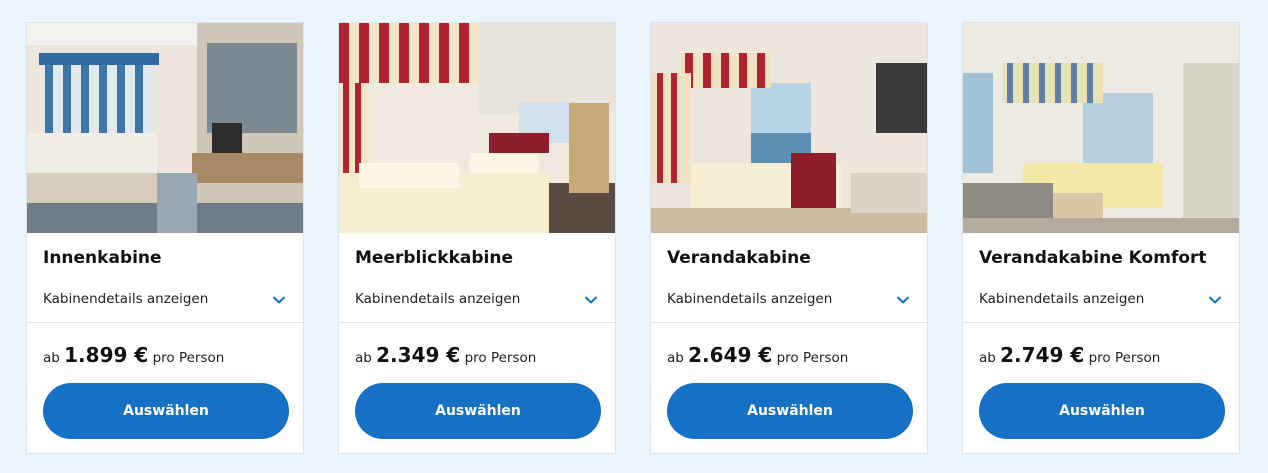 The height and width of the screenshot is (473, 1268). I want to click on cabin-photo-veranda, so click(789, 128).